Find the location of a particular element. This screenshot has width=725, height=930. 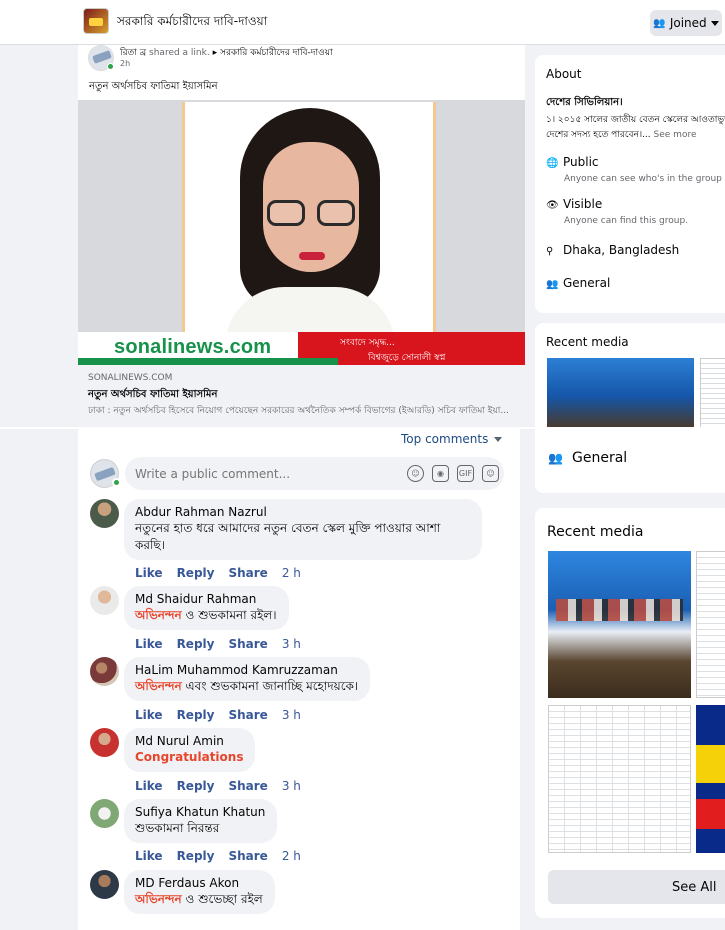

comment-actions: Like Reply Share 2 h is located at coordinates (218, 856).